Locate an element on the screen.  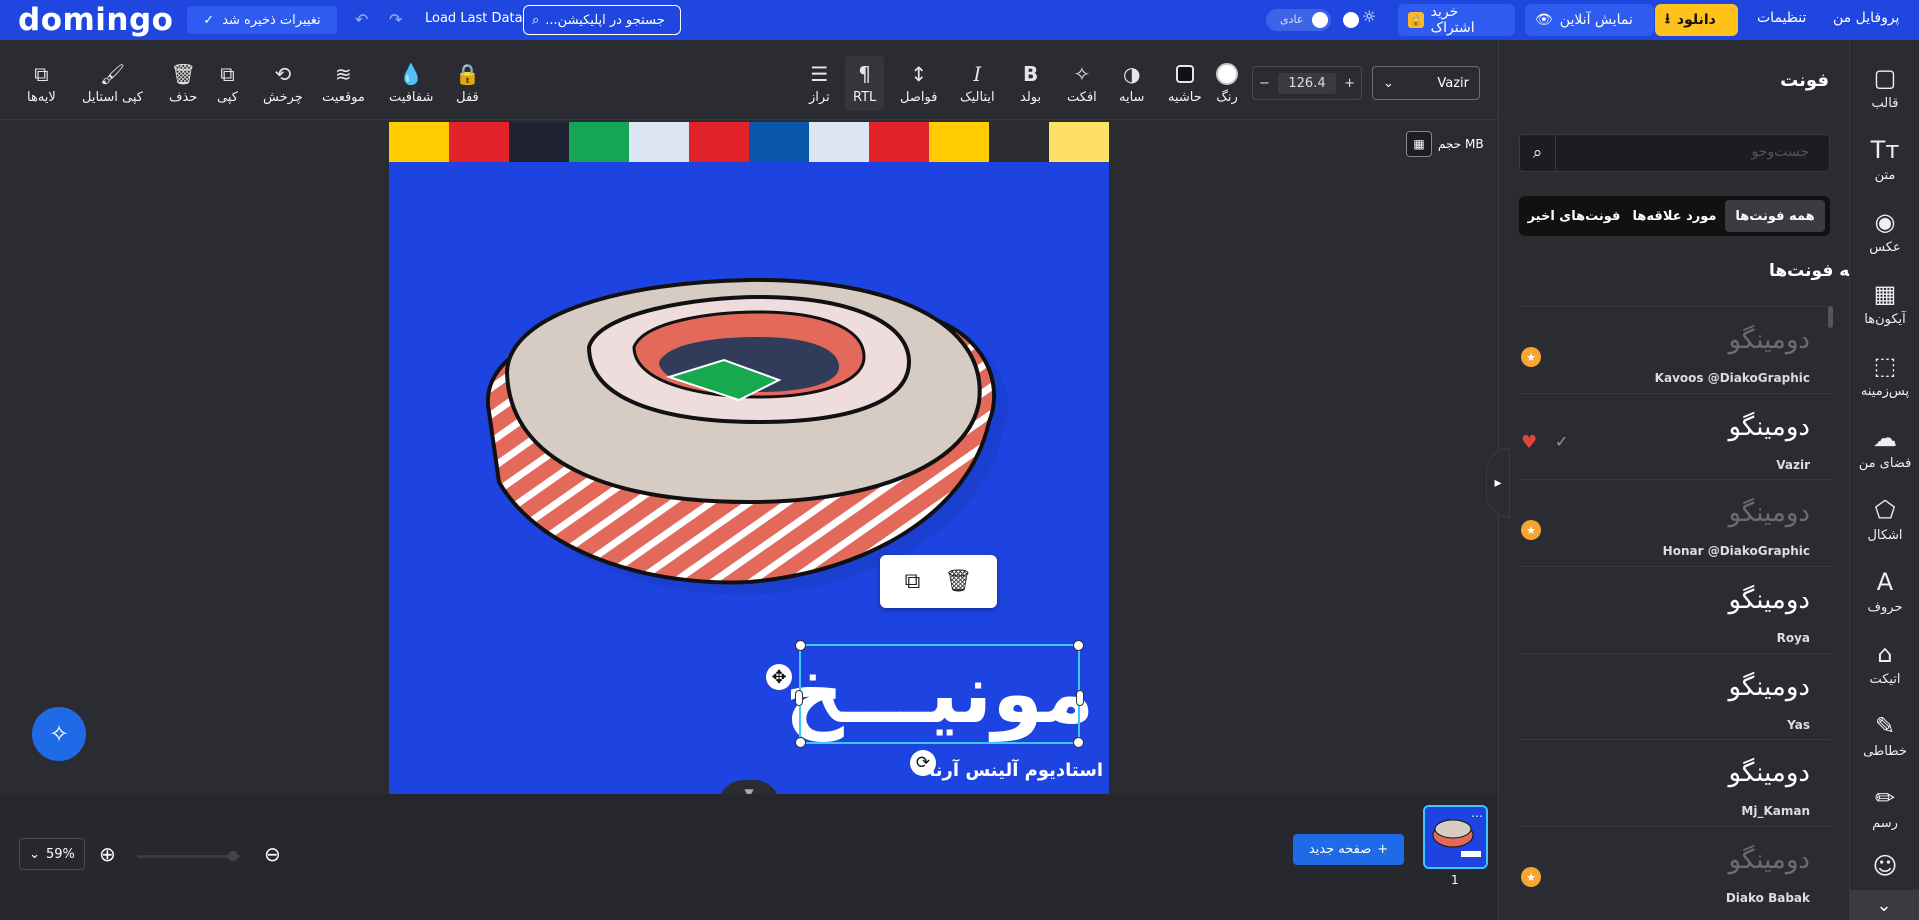
calligraphy-icon: ✎ is located at coordinates (1885, 726).